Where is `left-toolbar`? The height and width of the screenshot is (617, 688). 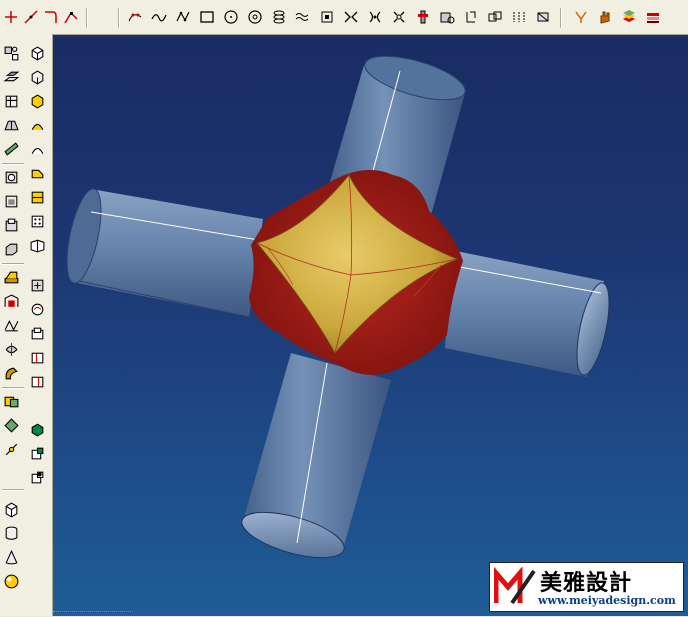
left-toolbar is located at coordinates (26, 325).